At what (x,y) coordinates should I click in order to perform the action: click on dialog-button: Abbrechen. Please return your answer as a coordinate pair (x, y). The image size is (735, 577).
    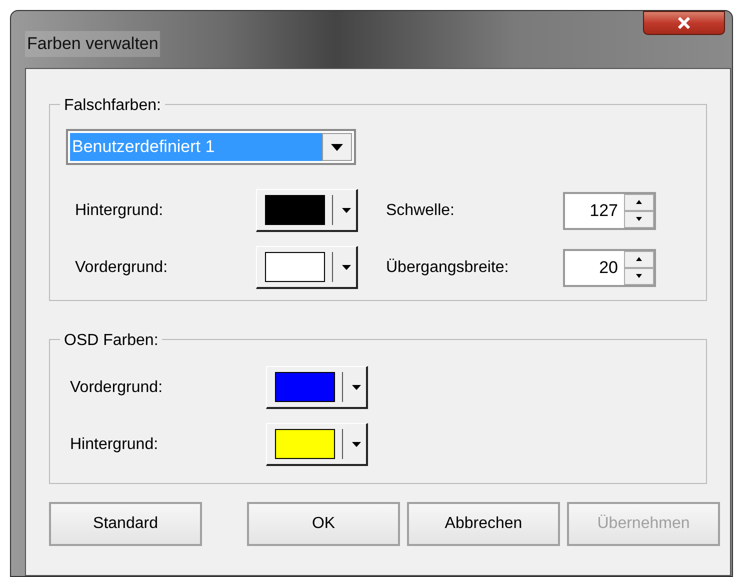
    Looking at the image, I should click on (483, 524).